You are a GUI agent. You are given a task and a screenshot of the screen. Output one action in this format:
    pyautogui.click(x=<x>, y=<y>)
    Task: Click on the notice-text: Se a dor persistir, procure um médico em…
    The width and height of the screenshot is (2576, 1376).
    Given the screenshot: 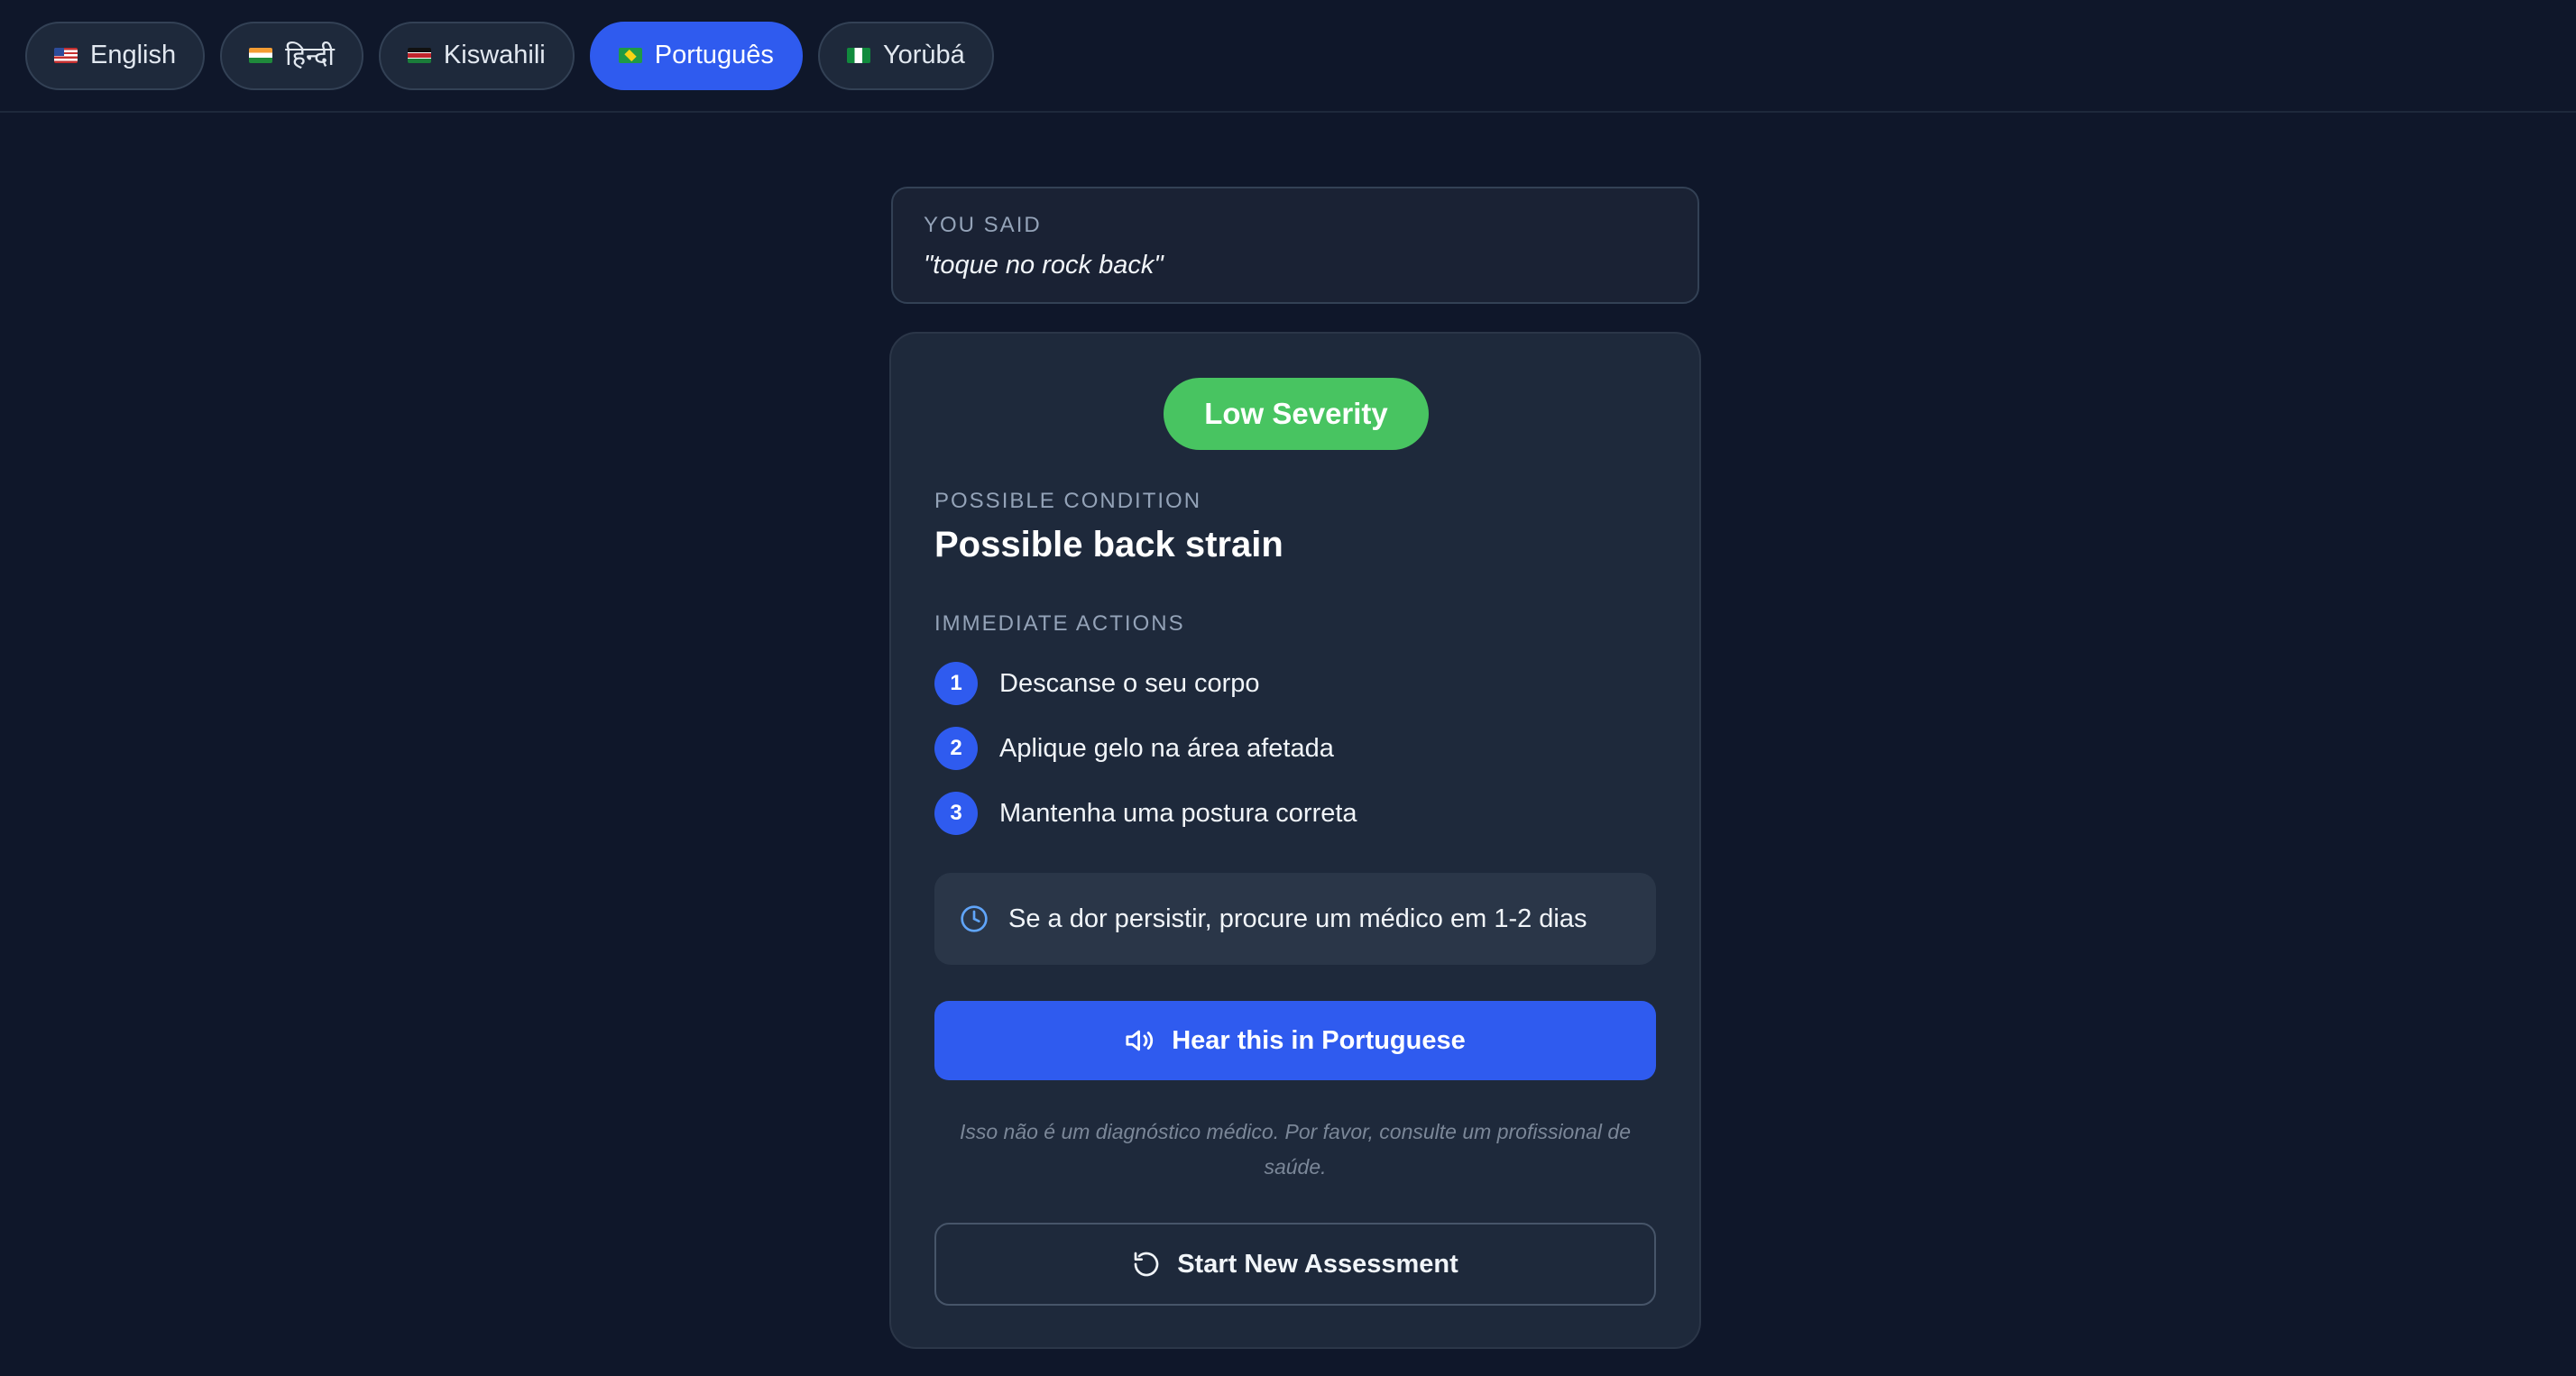 What is the action you would take?
    pyautogui.click(x=1297, y=918)
    